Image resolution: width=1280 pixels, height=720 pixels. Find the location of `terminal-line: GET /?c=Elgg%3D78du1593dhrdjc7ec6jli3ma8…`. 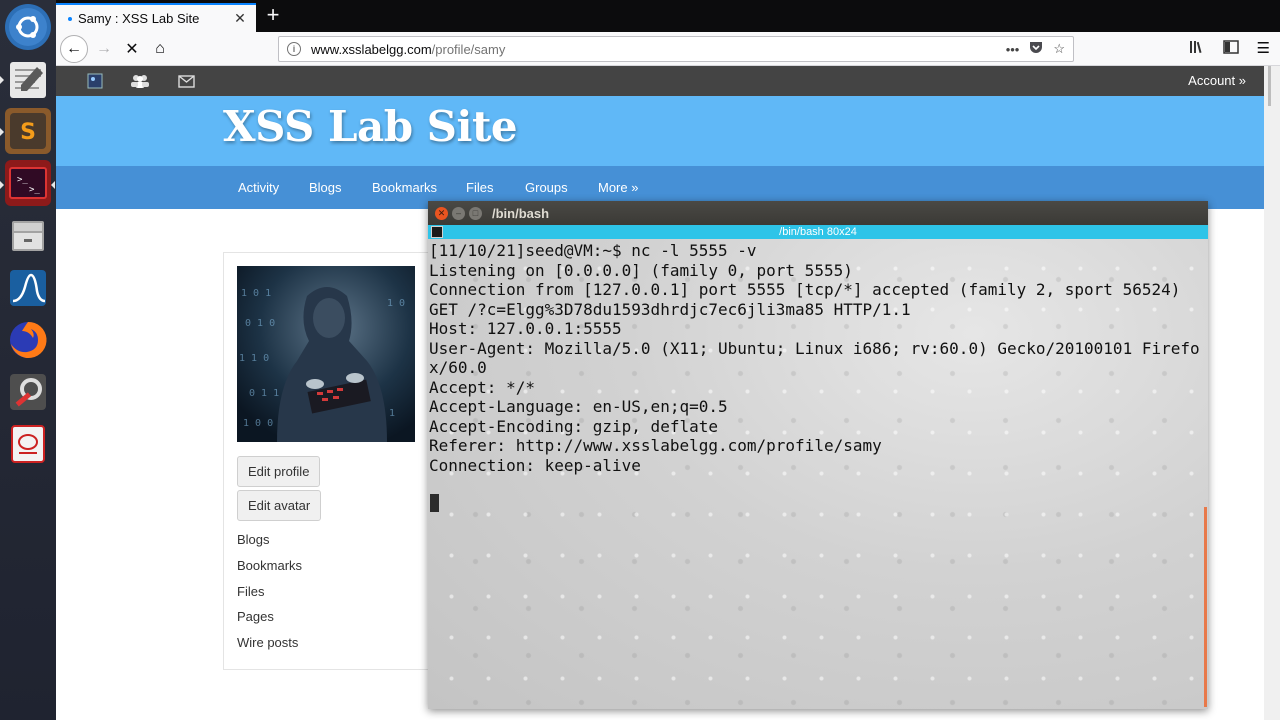

terminal-line: GET /?c=Elgg%3D78du1593dhrdjc7ec6jli3ma8… is located at coordinates (670, 309).